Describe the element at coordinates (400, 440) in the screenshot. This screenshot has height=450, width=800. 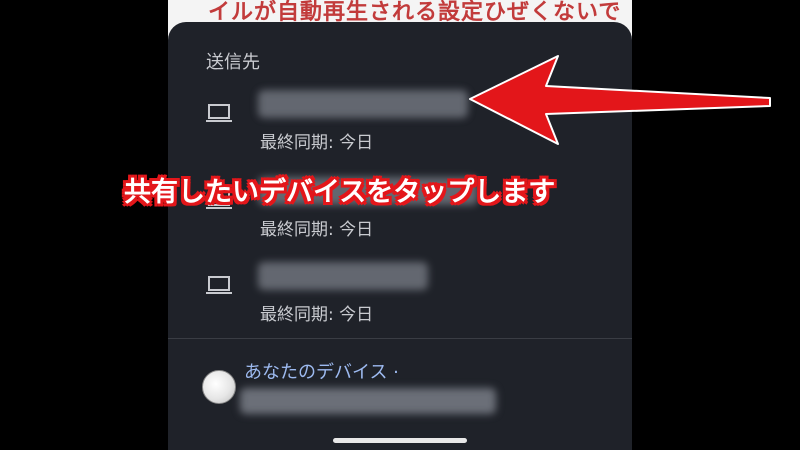
I see `home-indicator` at that location.